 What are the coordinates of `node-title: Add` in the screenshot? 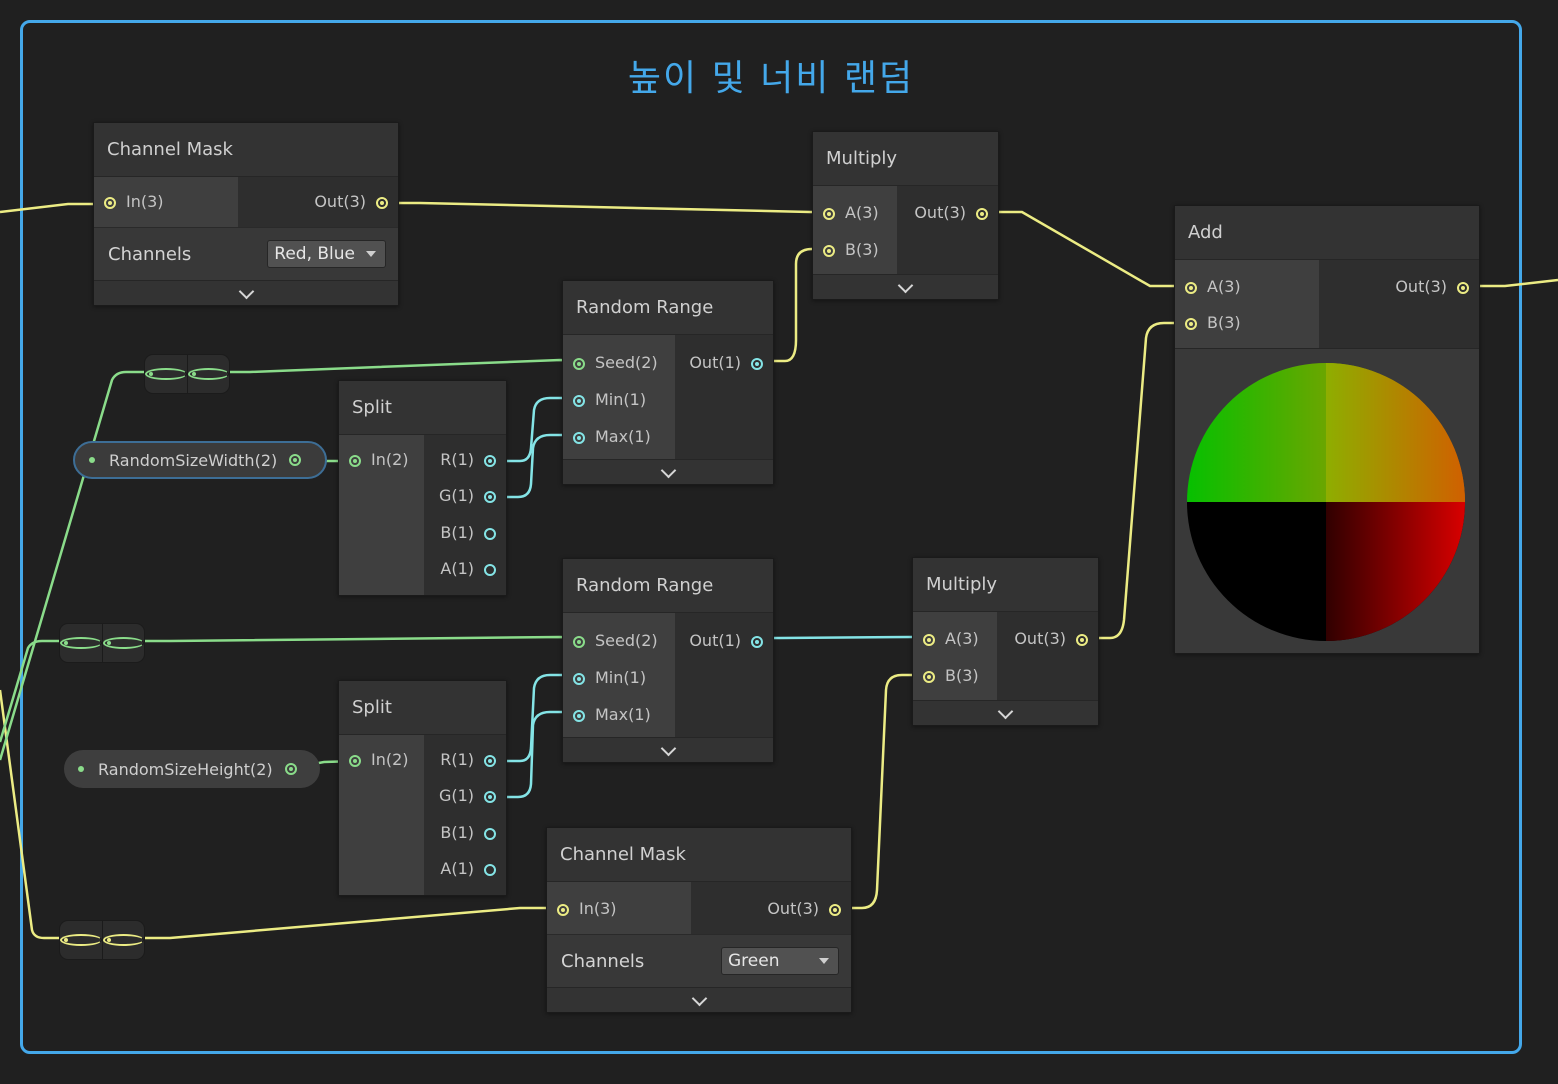 It's located at (1327, 233).